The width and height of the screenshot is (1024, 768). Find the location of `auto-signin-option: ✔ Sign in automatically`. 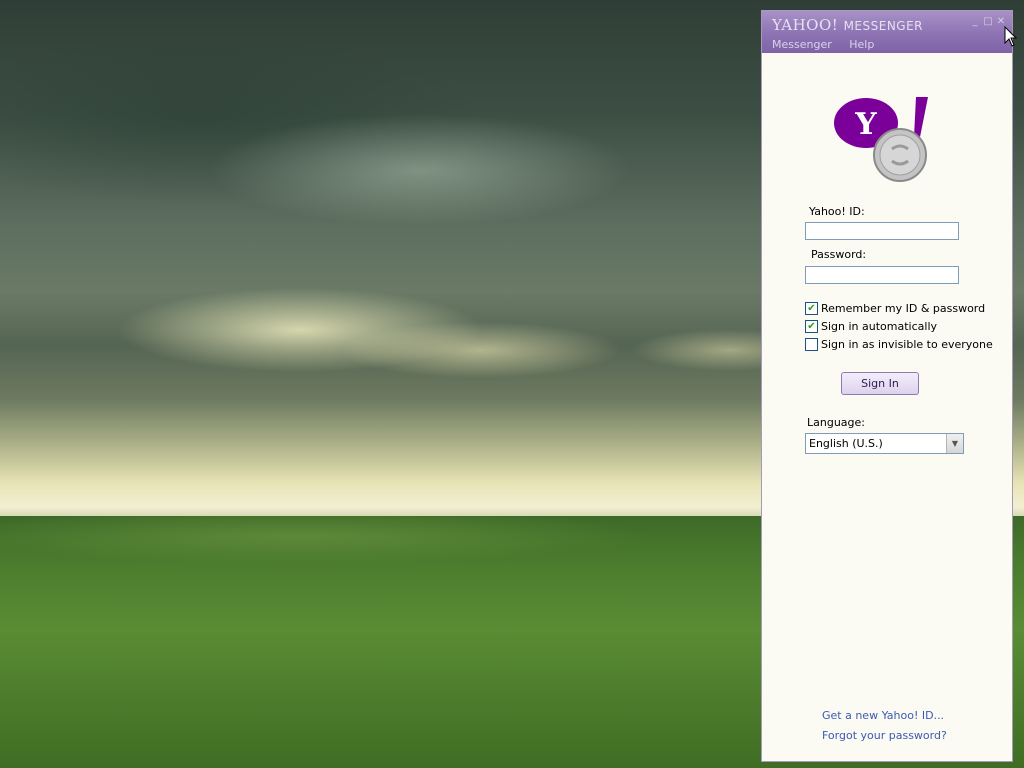

auto-signin-option: ✔ Sign in automatically is located at coordinates (871, 326).